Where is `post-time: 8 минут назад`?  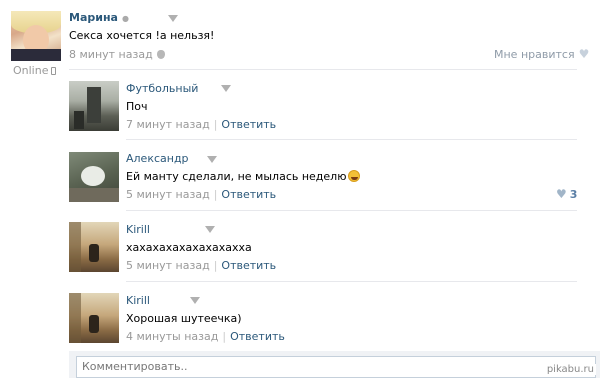
post-time: 8 минут назад is located at coordinates (117, 54).